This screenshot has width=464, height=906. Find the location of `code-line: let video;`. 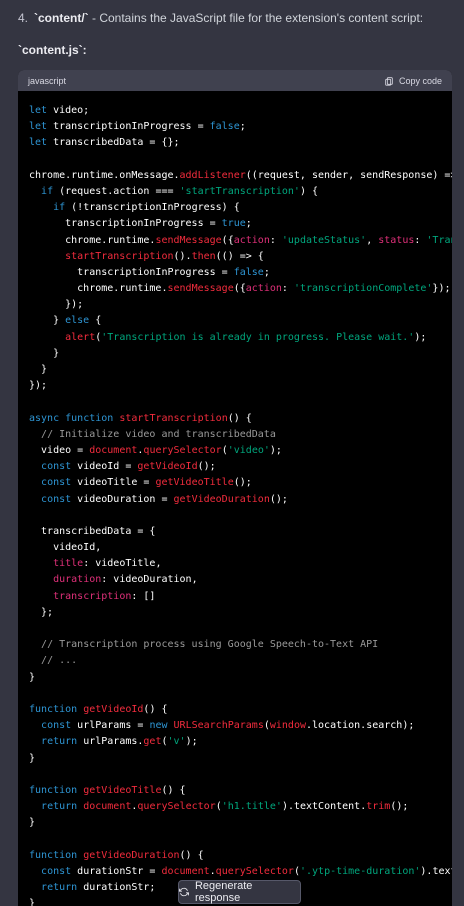

code-line: let video; is located at coordinates (59, 110).